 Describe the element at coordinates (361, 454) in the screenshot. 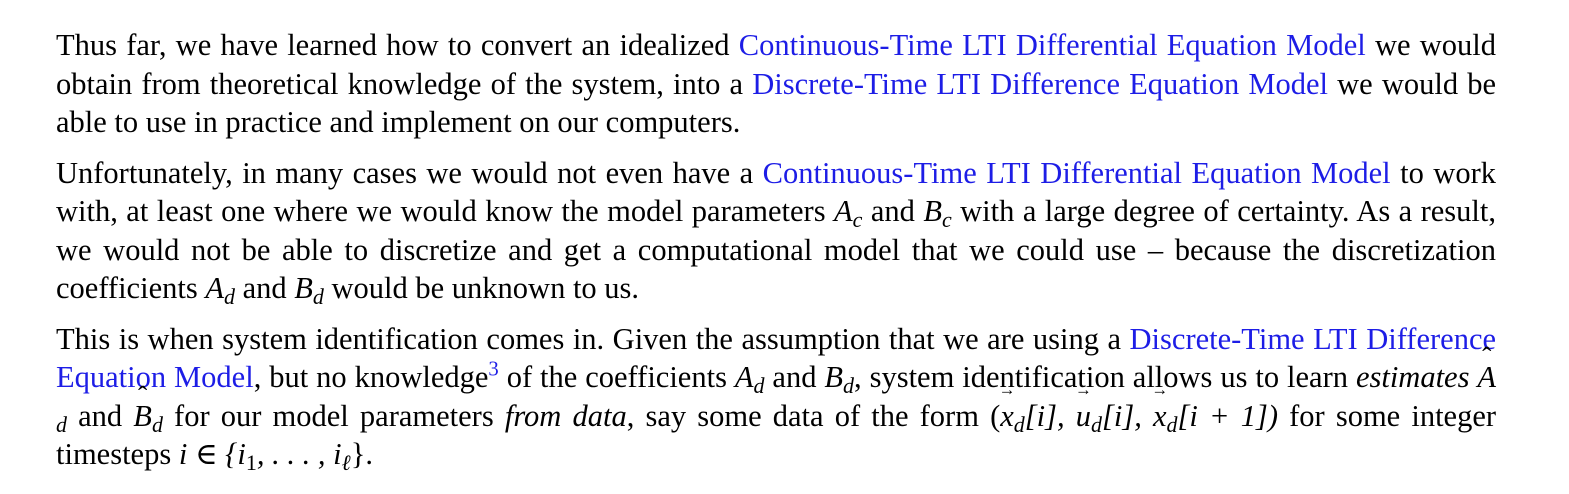

I see `math-set-close: }.` at that location.